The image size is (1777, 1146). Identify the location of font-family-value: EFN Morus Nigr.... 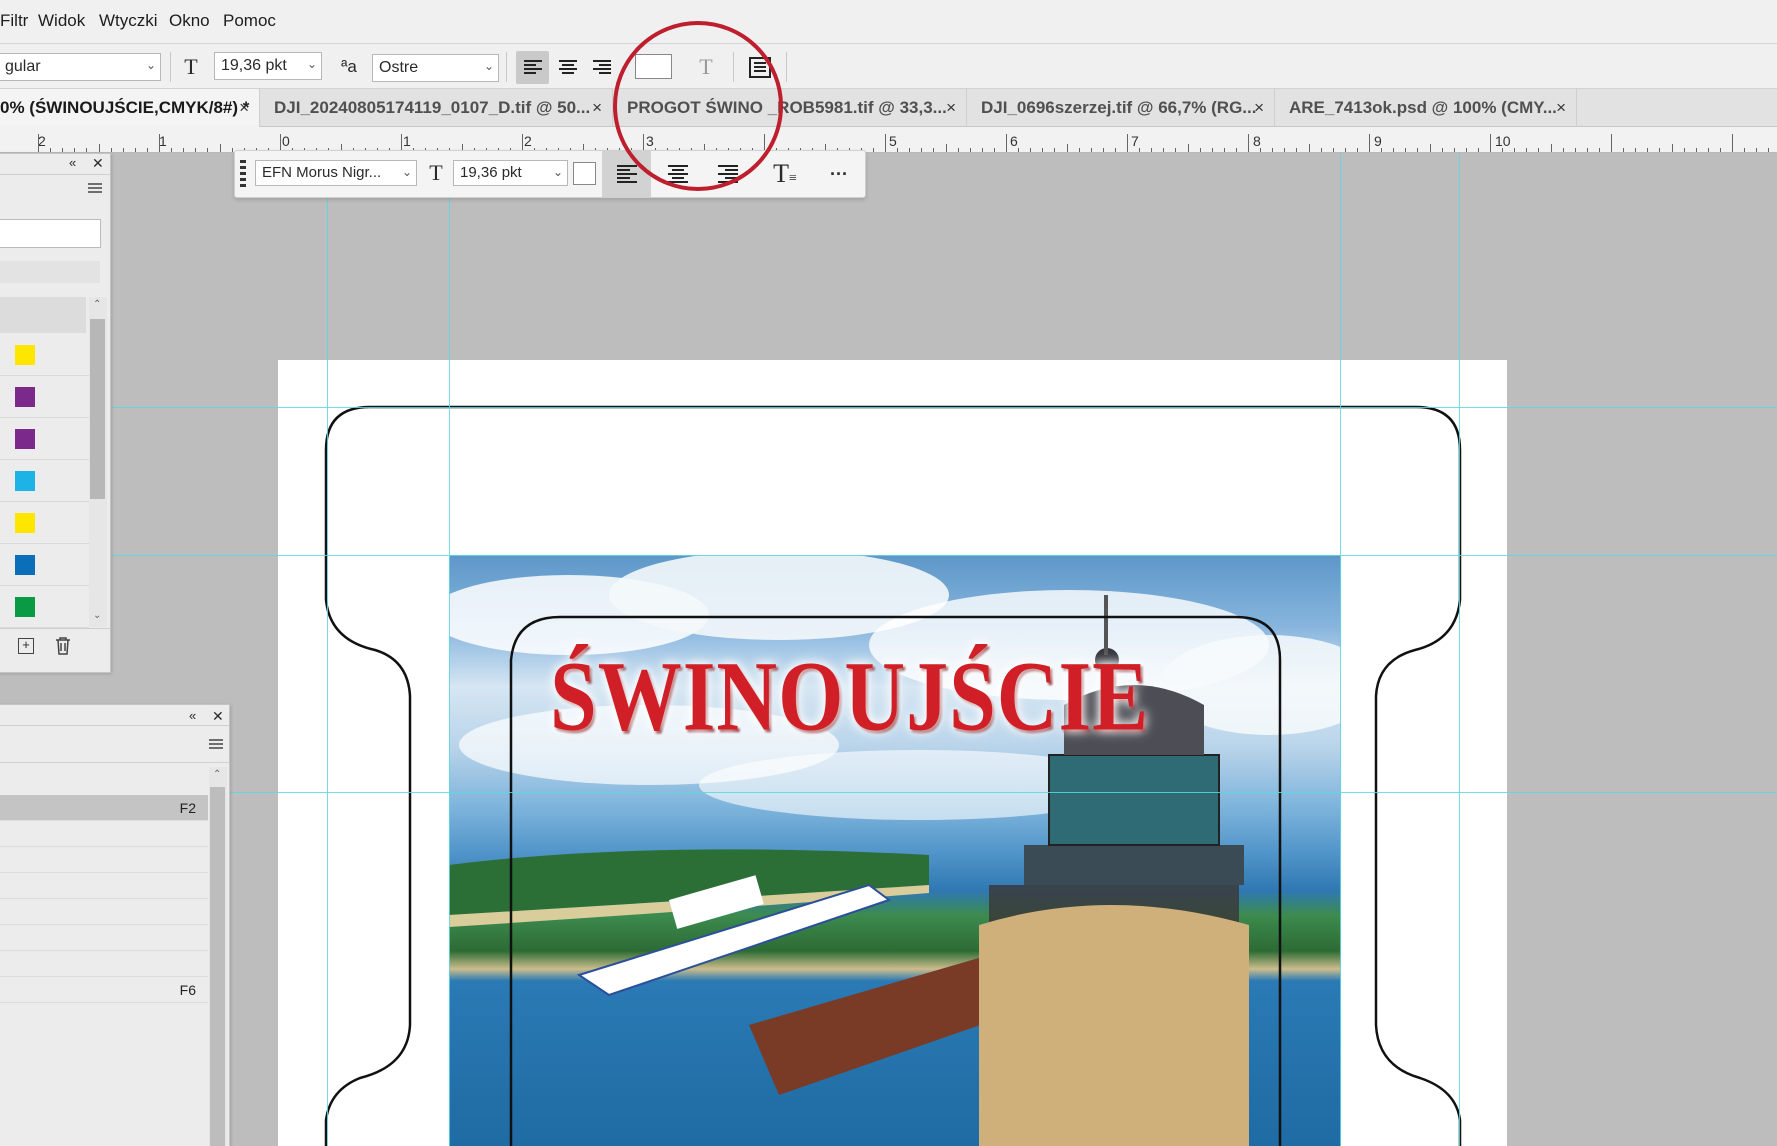
(322, 172).